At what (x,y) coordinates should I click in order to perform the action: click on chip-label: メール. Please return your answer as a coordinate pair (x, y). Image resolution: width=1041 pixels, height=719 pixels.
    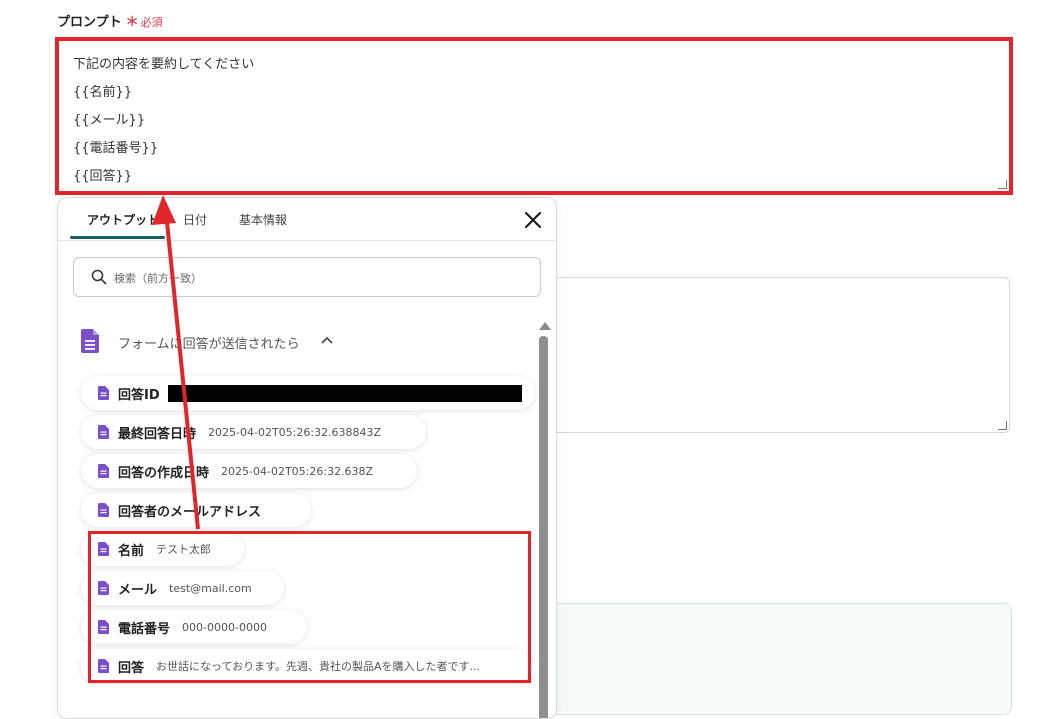
    Looking at the image, I should click on (138, 590).